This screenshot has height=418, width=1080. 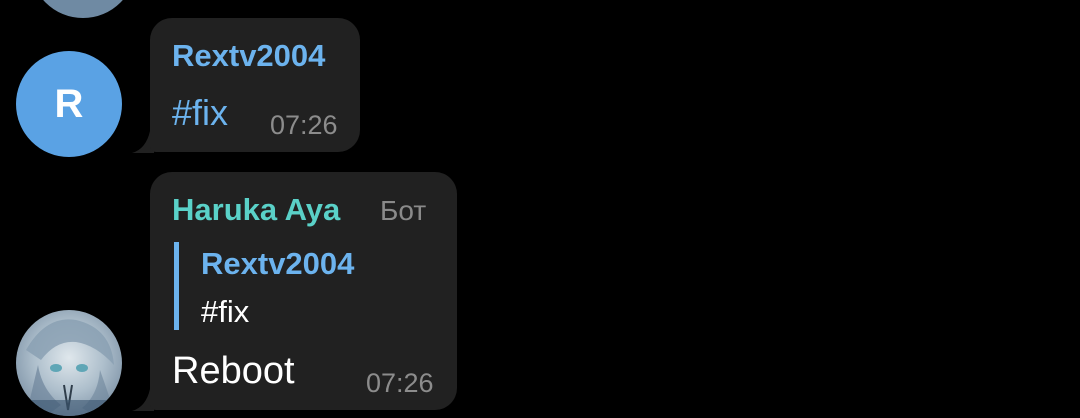 What do you see at coordinates (278, 263) in the screenshot?
I see `reply-sender-name: Rextv2004` at bounding box center [278, 263].